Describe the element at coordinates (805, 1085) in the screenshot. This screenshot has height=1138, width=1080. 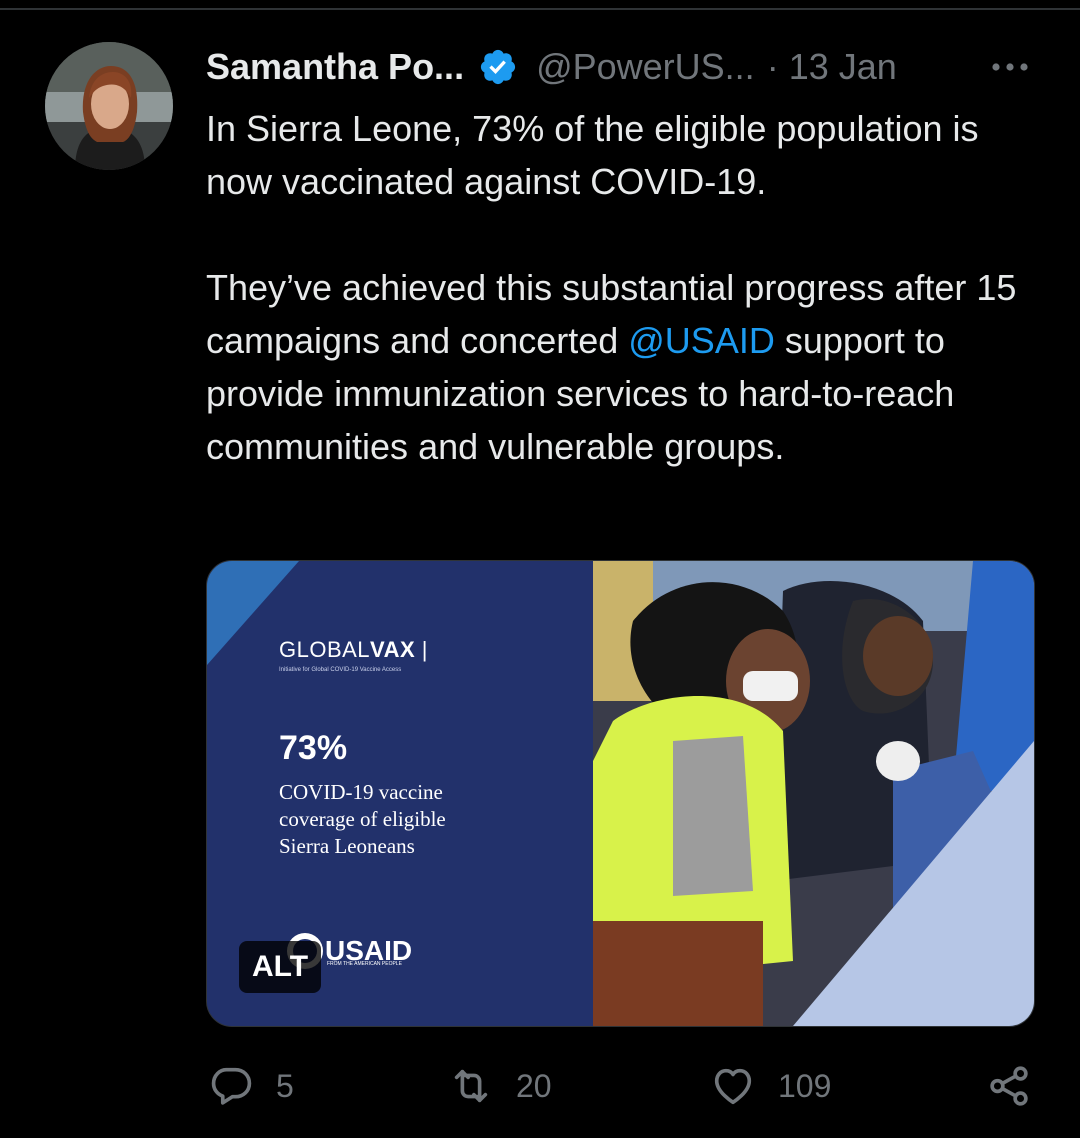
I see `like-count: 109` at that location.